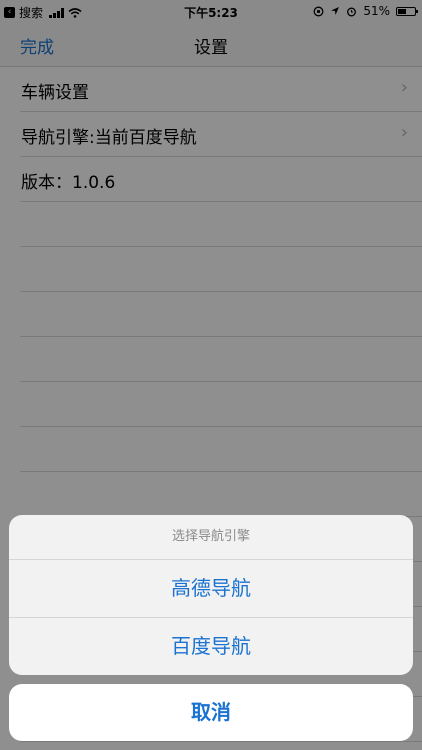  I want to click on option-baidu-button: 百度导航, so click(211, 646).